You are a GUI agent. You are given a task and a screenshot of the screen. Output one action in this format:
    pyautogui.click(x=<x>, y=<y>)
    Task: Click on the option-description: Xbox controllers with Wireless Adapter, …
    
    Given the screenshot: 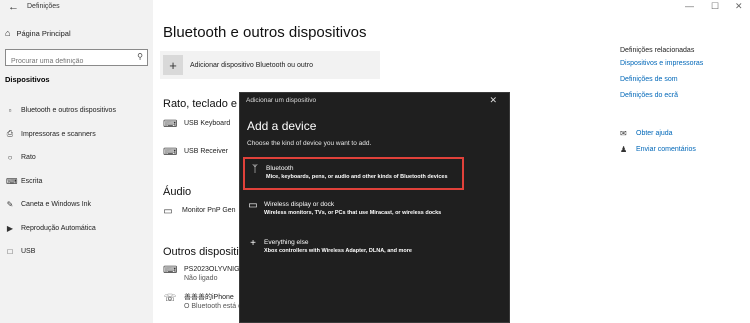 What is the action you would take?
    pyautogui.click(x=338, y=251)
    